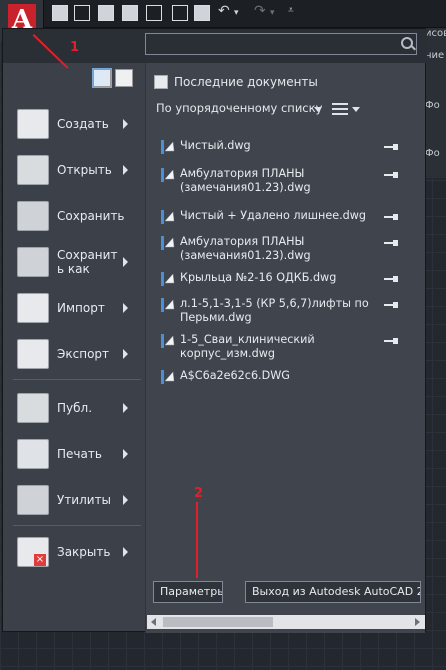  I want to click on command-import: Импорт, so click(77, 308).